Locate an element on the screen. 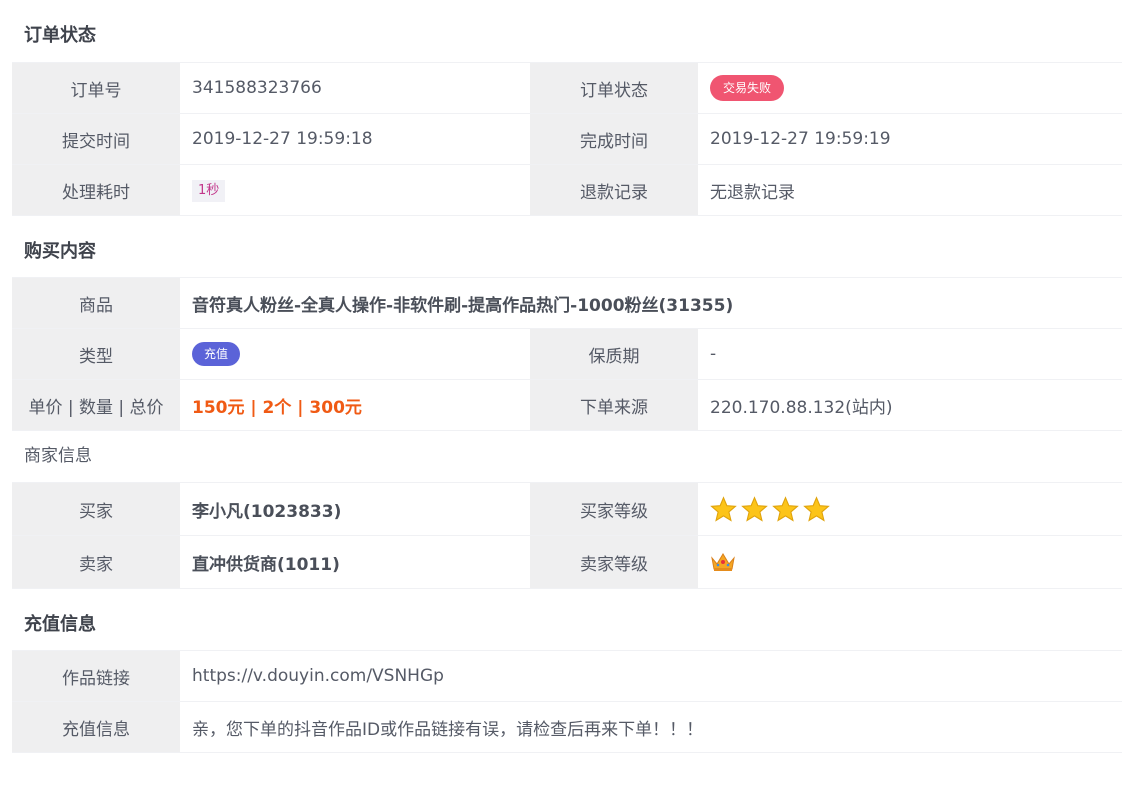 The height and width of the screenshot is (809, 1122). order-no-label: 订单号 is located at coordinates (96, 88).